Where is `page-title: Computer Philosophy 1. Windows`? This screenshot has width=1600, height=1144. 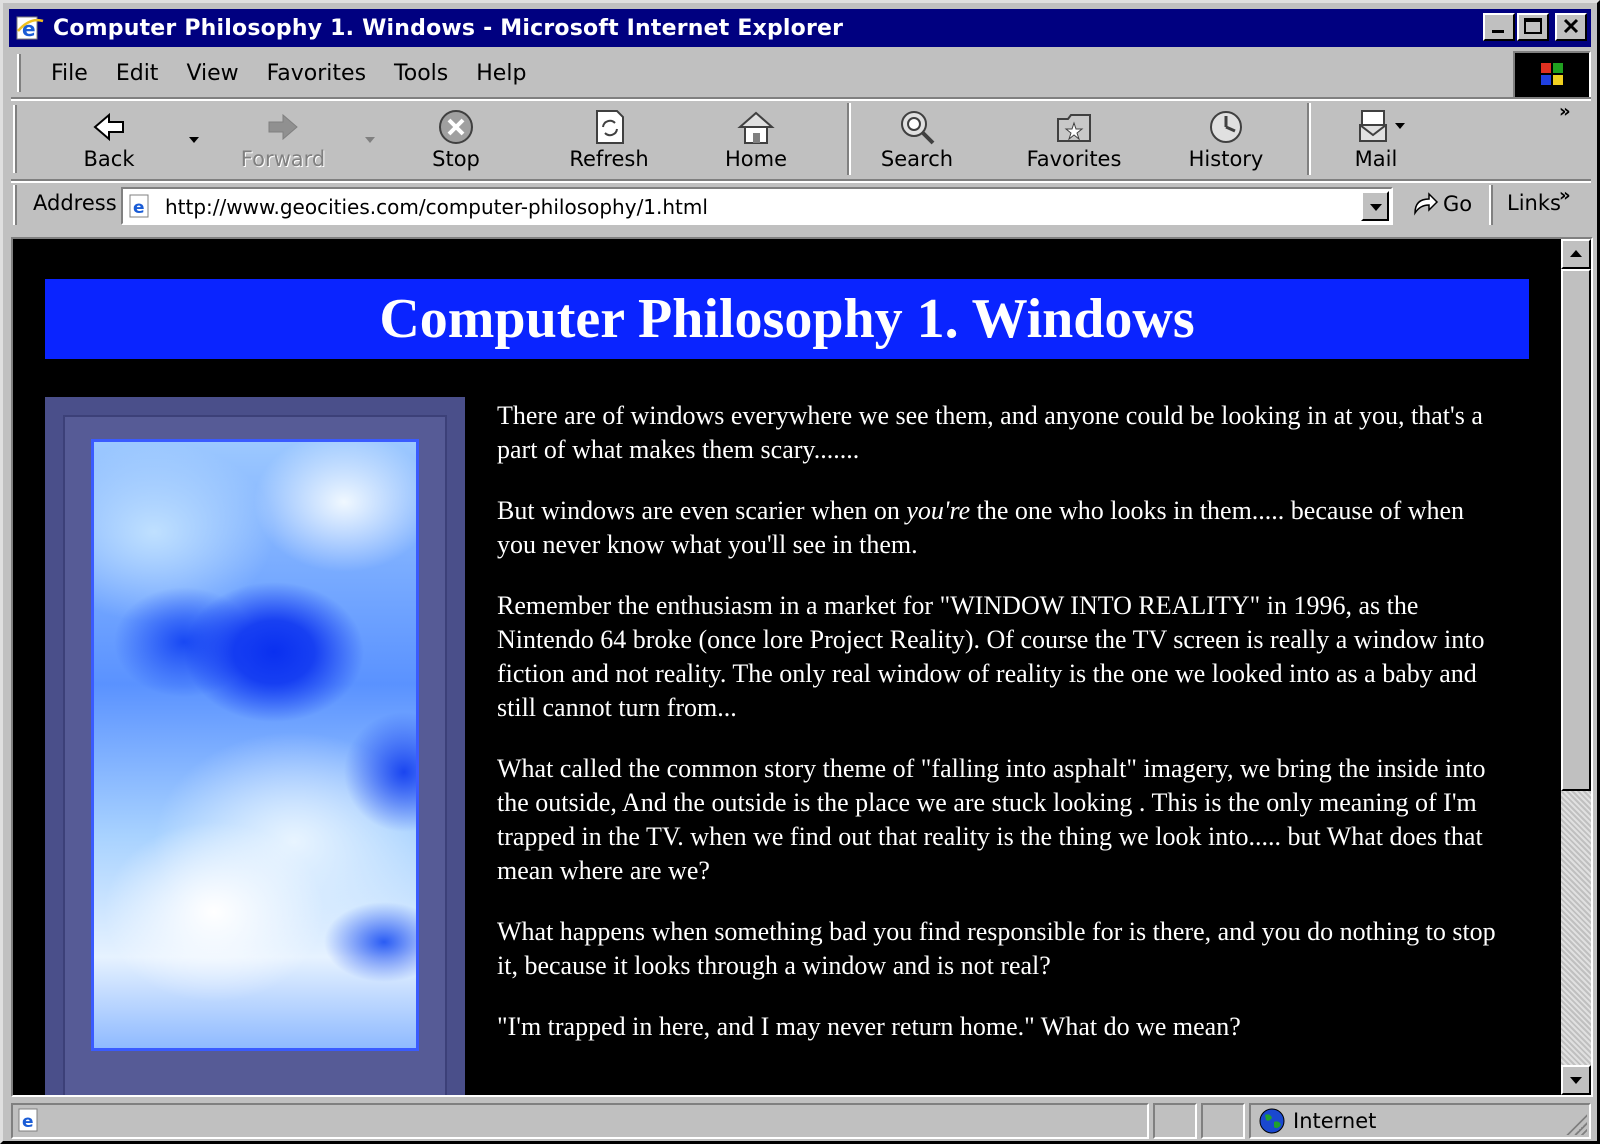
page-title: Computer Philosophy 1. Windows is located at coordinates (787, 319).